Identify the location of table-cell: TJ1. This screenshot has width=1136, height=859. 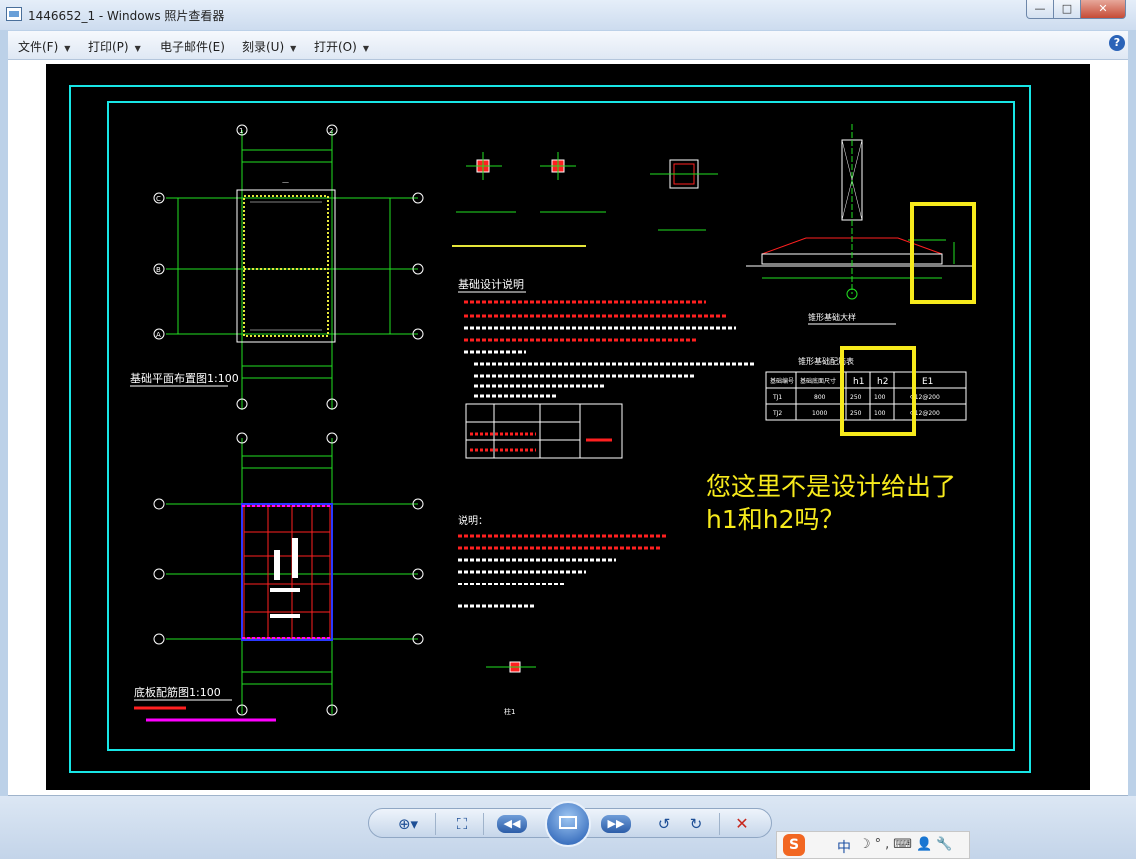
(777, 397).